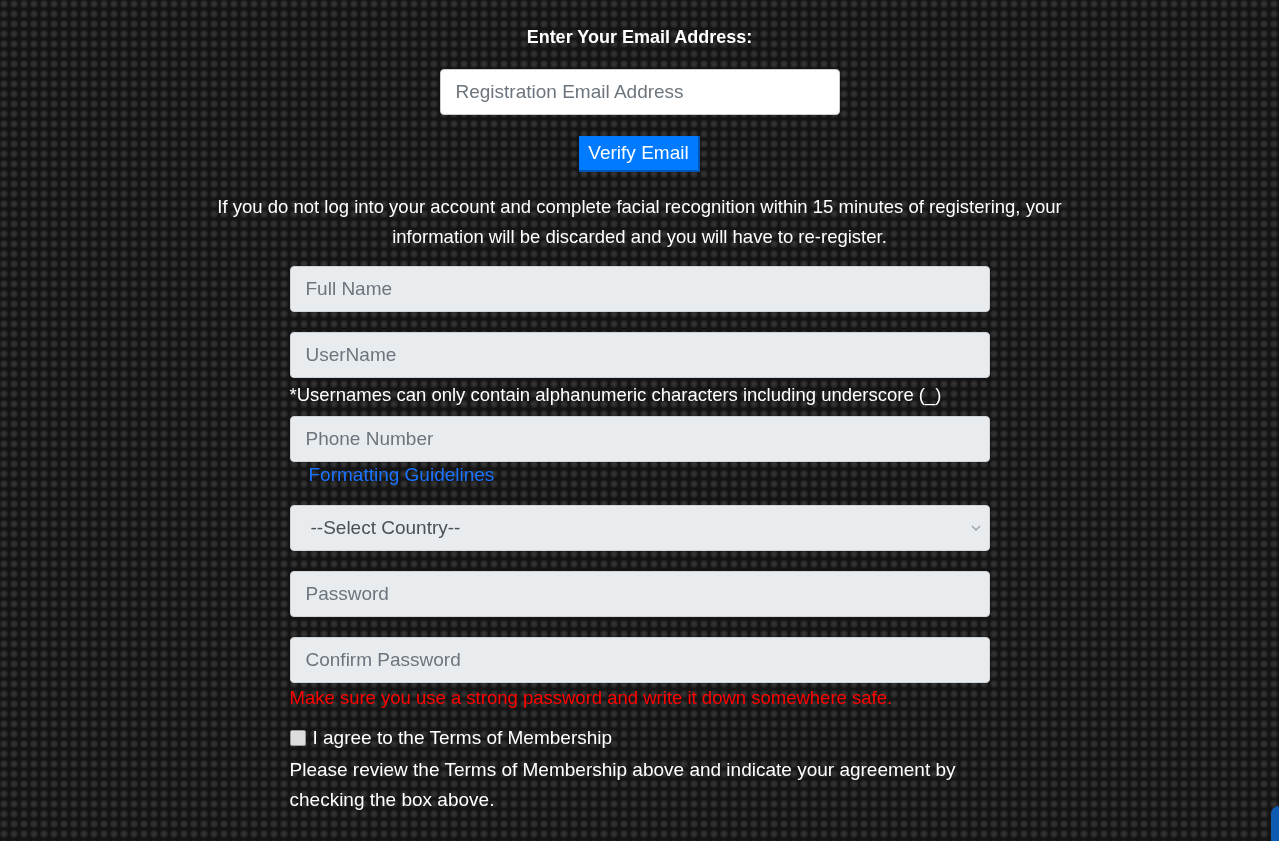 The image size is (1279, 841). I want to click on email-field: Registration Email Address, so click(639, 92).